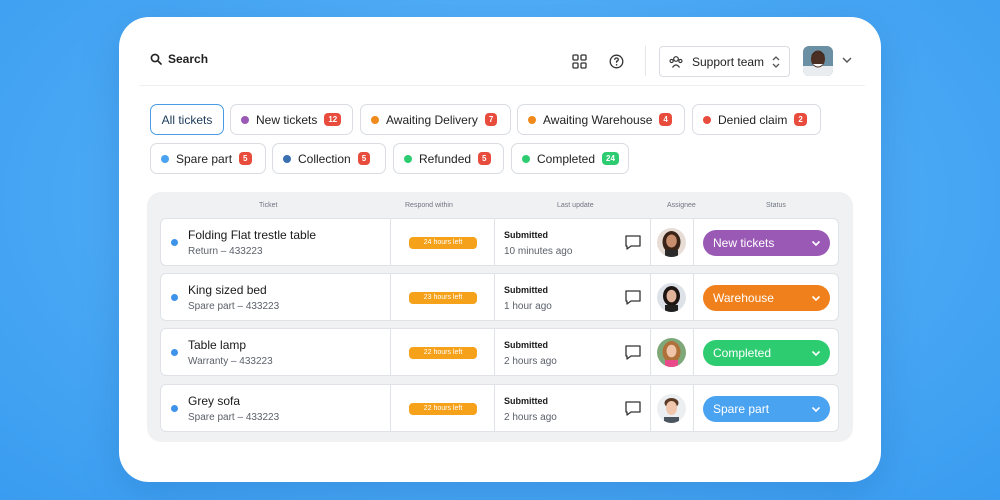 The image size is (1000, 500). Describe the element at coordinates (665, 119) in the screenshot. I see `count-badge: 4` at that location.